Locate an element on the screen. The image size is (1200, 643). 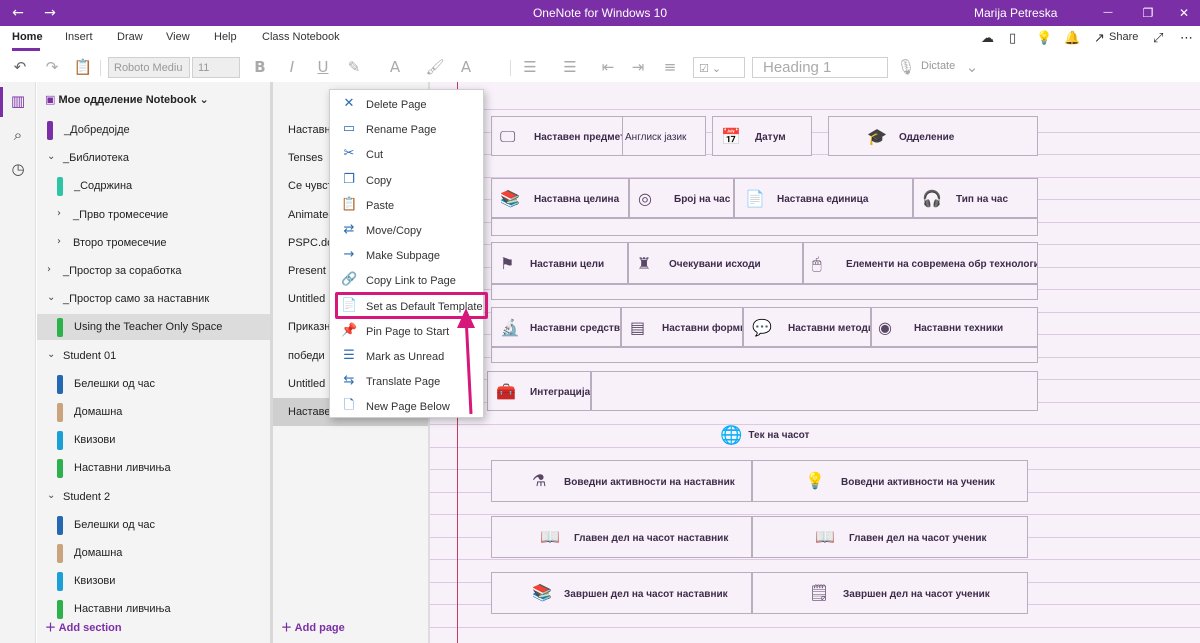
font-name-box: Roboto Mediu is located at coordinates (149, 67).